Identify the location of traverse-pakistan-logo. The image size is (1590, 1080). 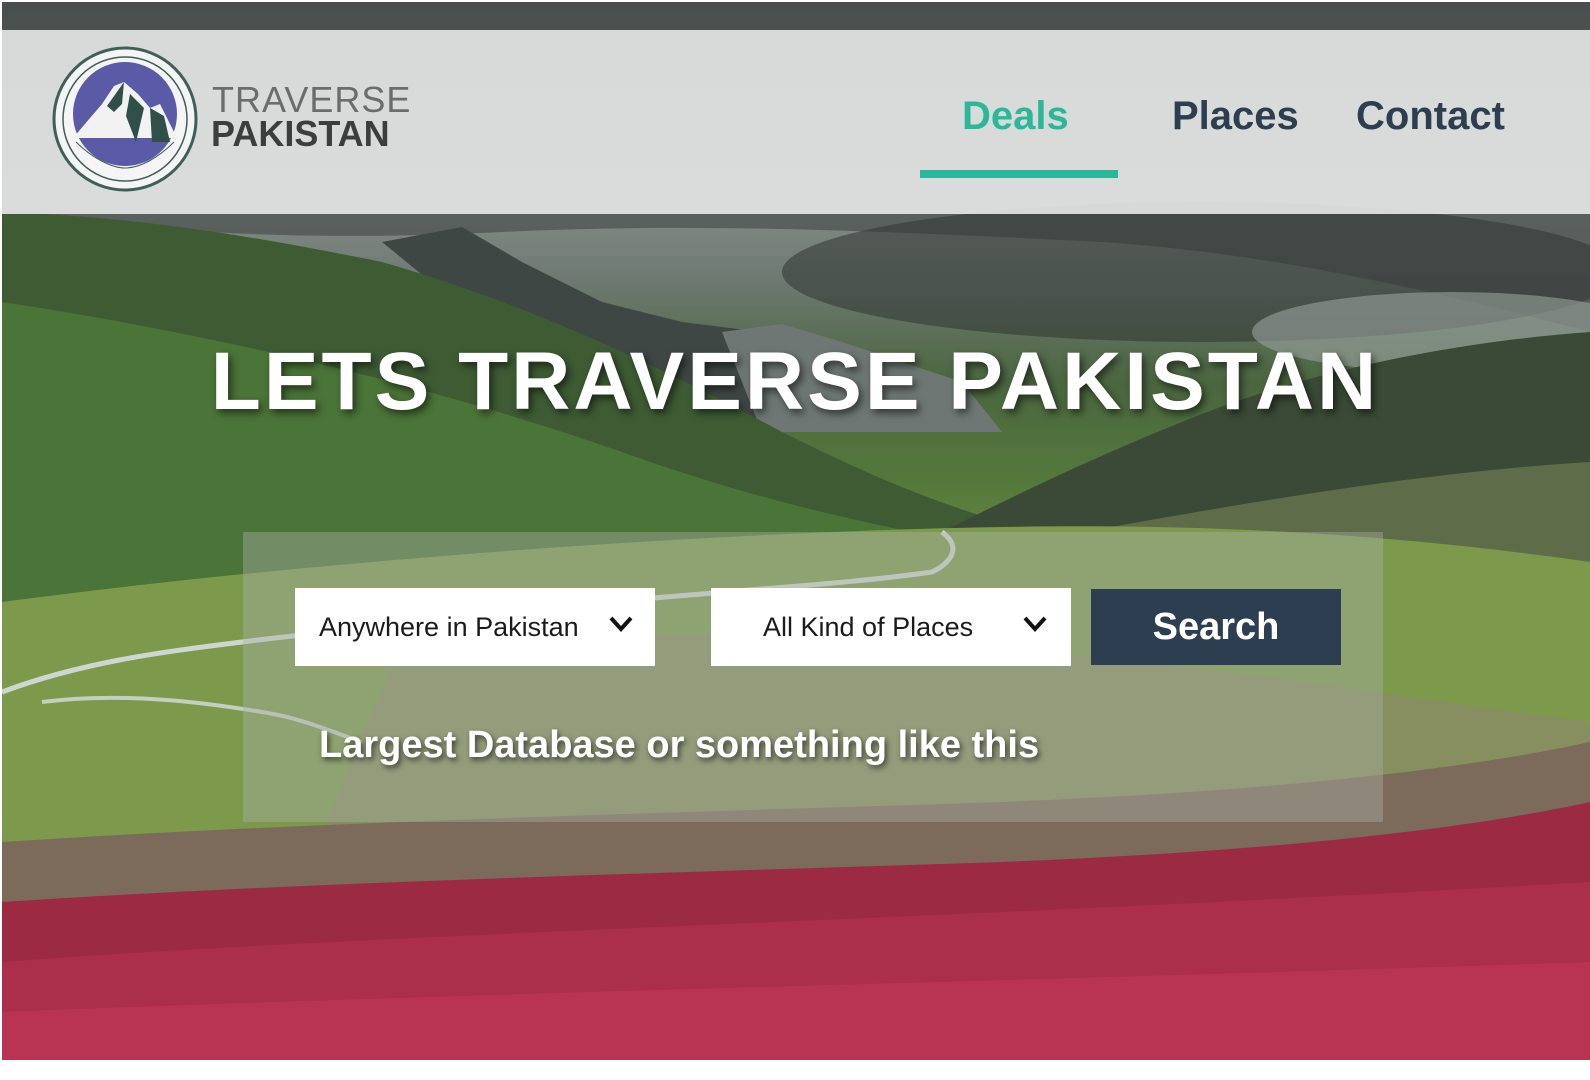
(125, 119).